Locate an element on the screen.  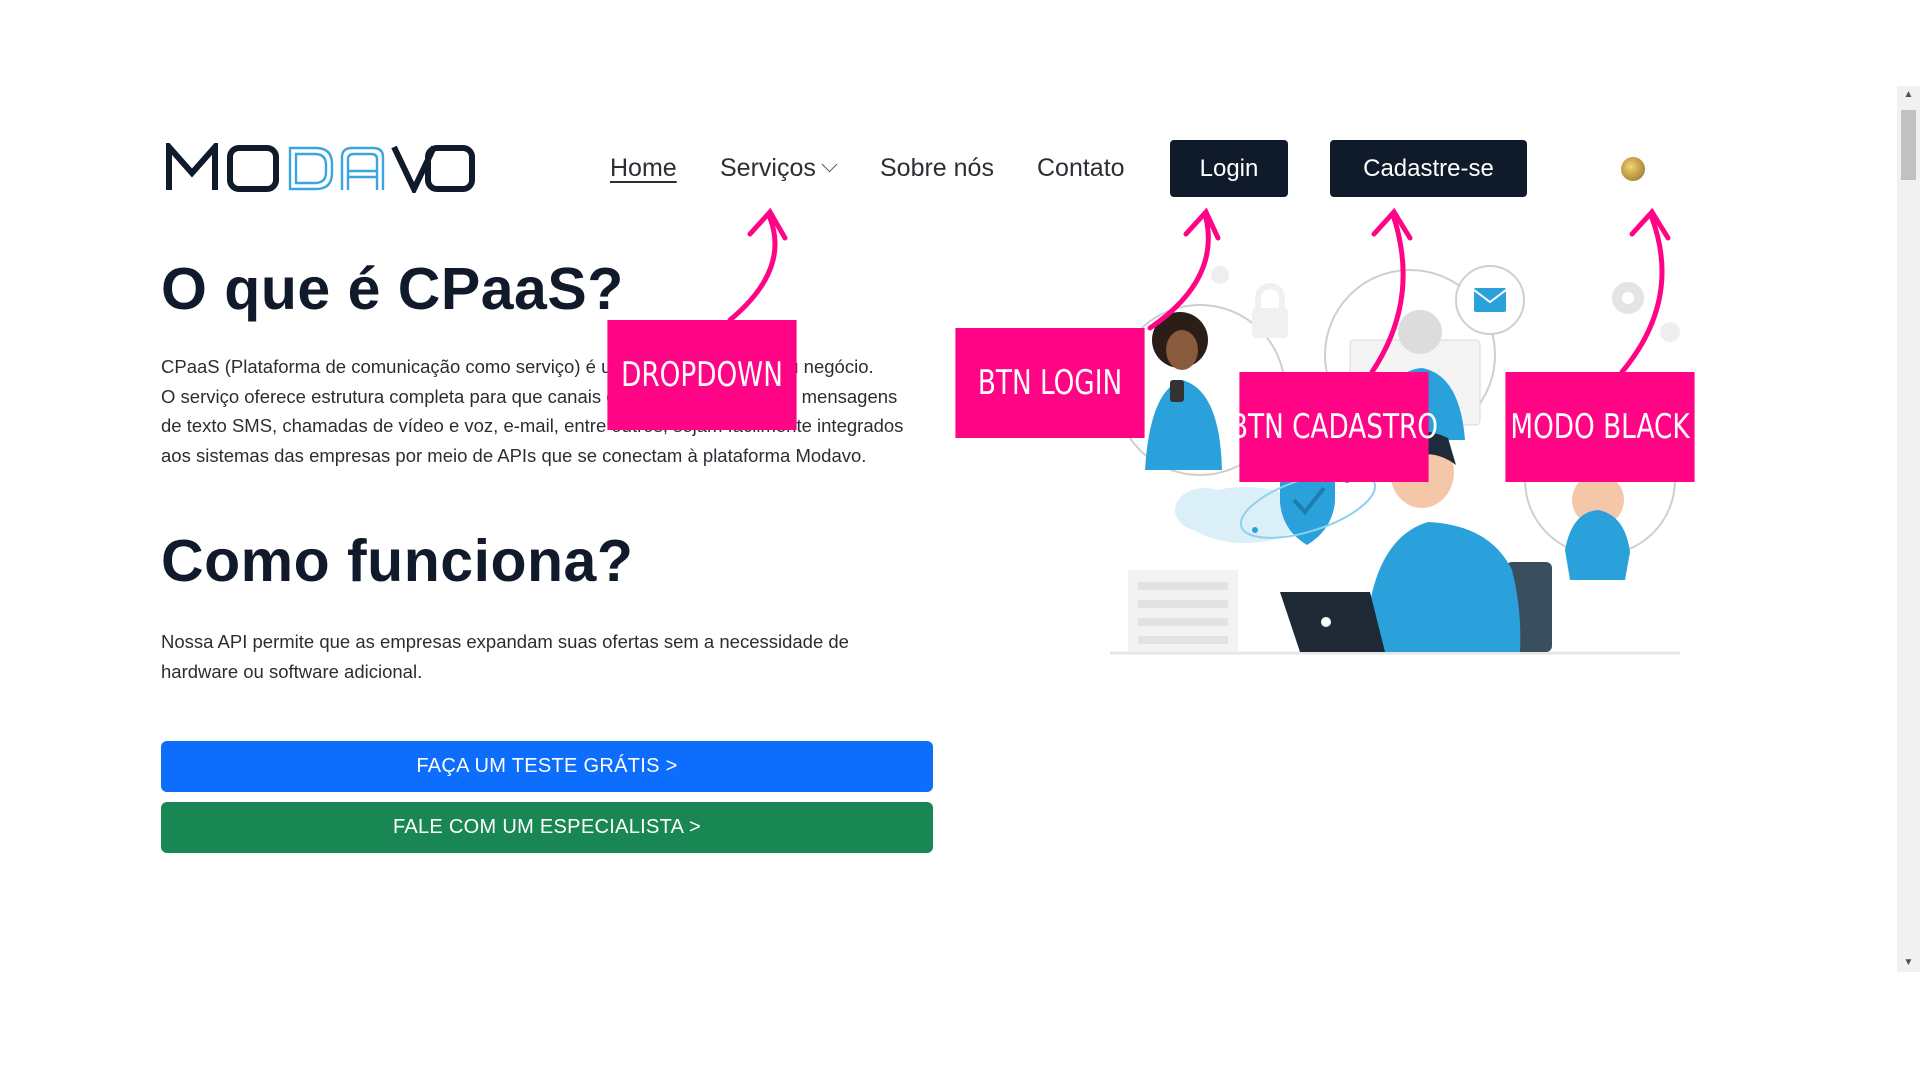
login-button: Login is located at coordinates (1229, 168).